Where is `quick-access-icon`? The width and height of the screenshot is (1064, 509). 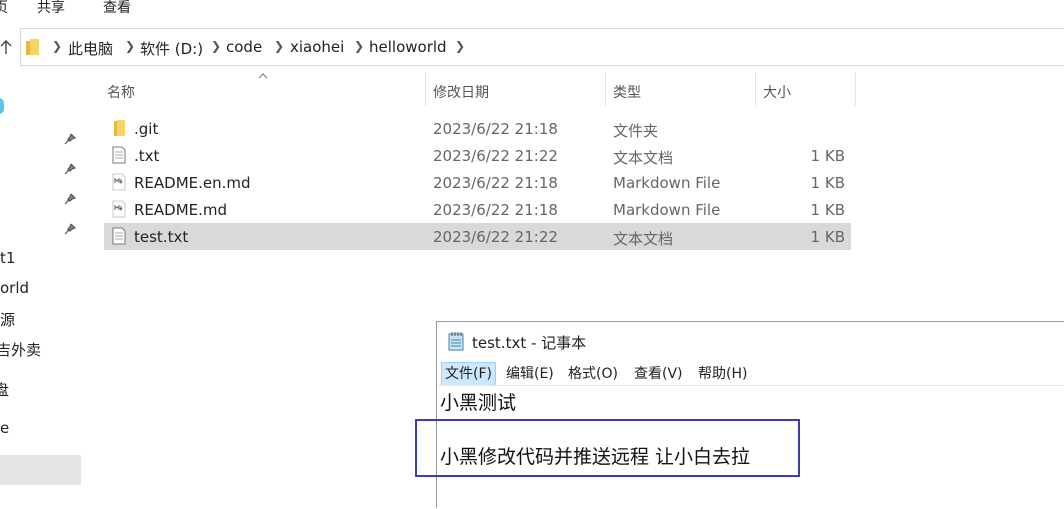
quick-access-icon is located at coordinates (2, 106).